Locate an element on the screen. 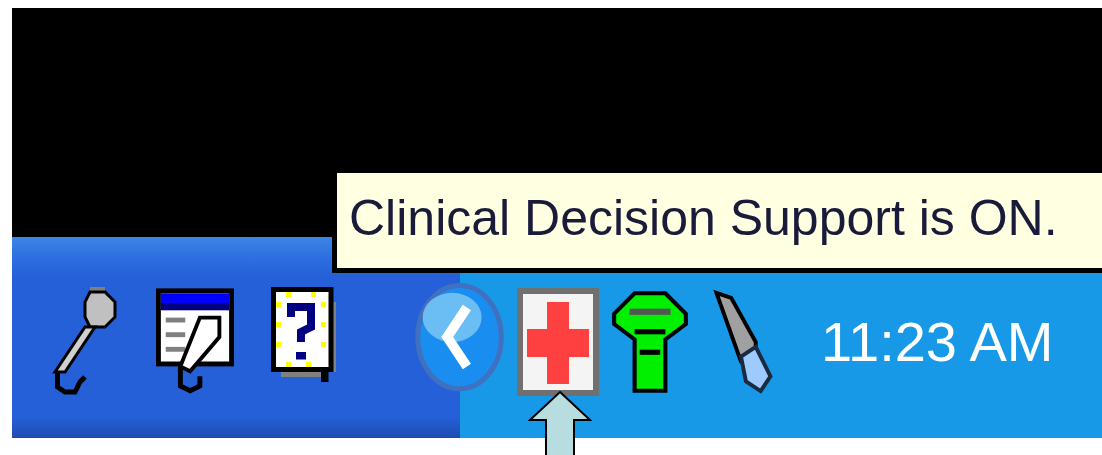  arrow-icon is located at coordinates (560, 422).